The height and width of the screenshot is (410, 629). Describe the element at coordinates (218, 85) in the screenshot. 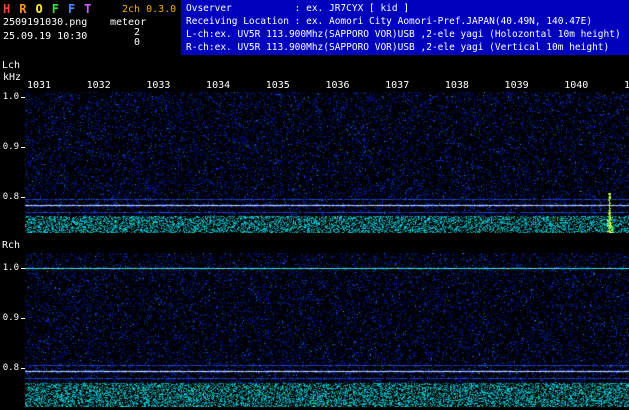

I see `time-label: 1034` at that location.